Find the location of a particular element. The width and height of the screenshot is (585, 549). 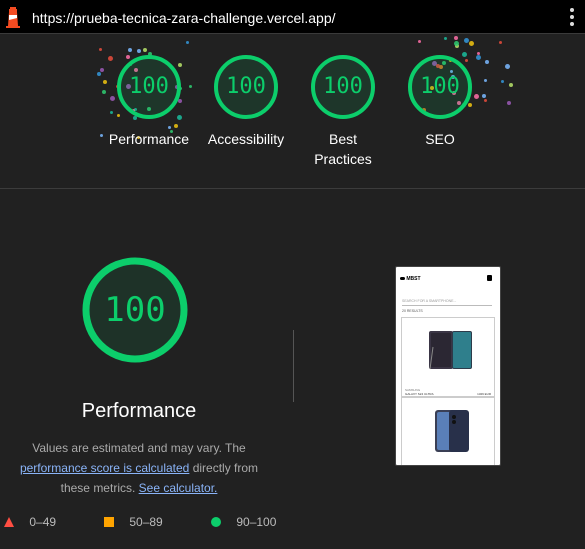

accessibility-score: 100 is located at coordinates (246, 86).